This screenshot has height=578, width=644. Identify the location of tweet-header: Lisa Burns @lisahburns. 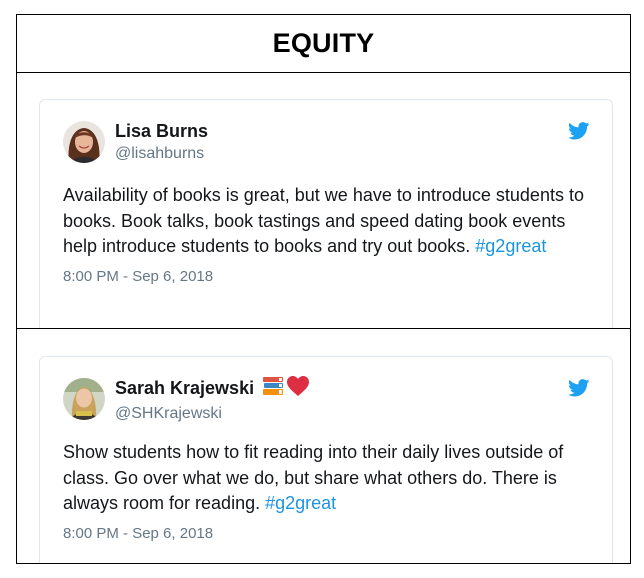
(326, 142).